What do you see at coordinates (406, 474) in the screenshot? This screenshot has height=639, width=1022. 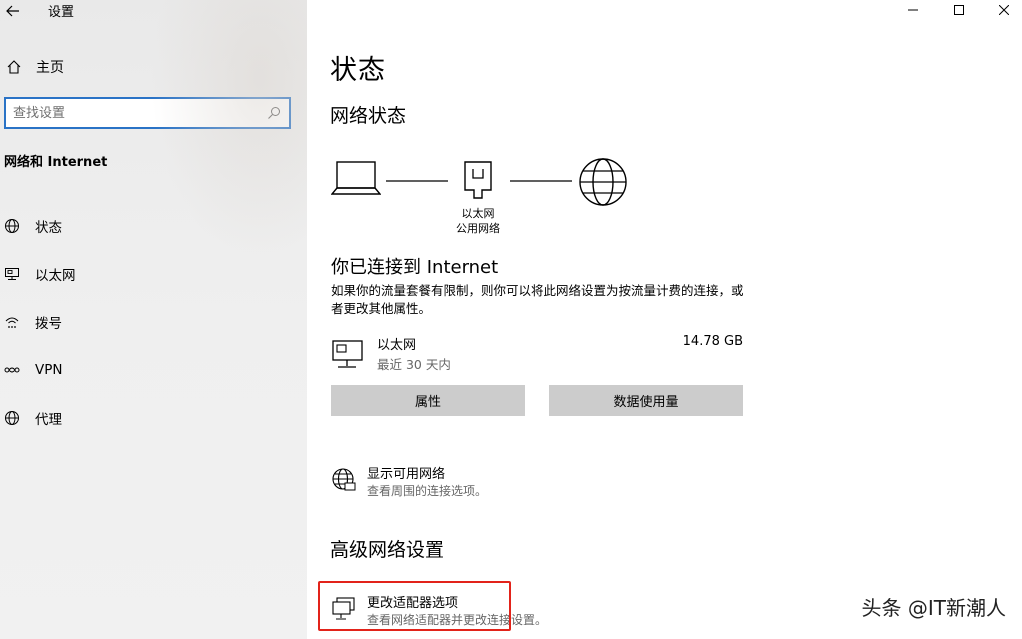 I see `link-title: 显示可用网络` at bounding box center [406, 474].